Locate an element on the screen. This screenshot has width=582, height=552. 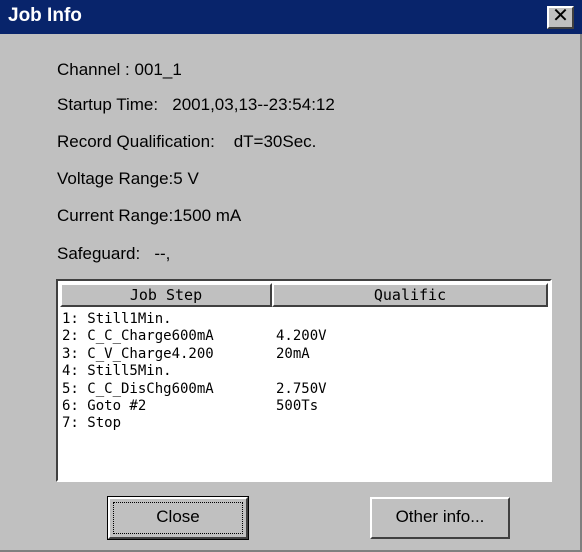
focus-rect is located at coordinates (178, 518).